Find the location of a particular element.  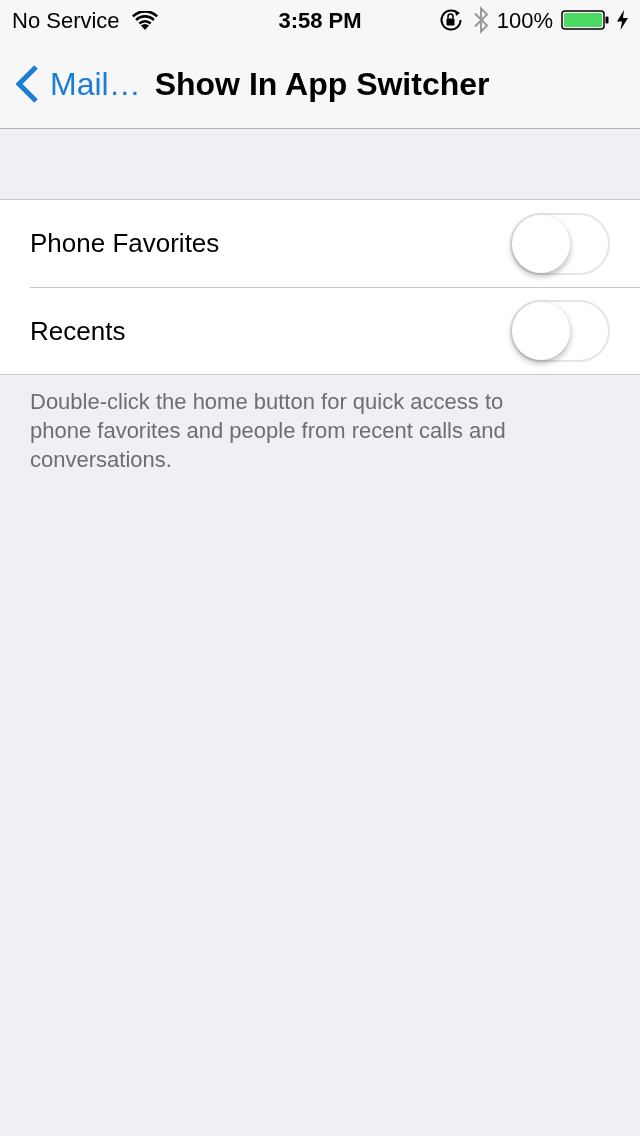

battery-percentage: 100% is located at coordinates (524, 20).